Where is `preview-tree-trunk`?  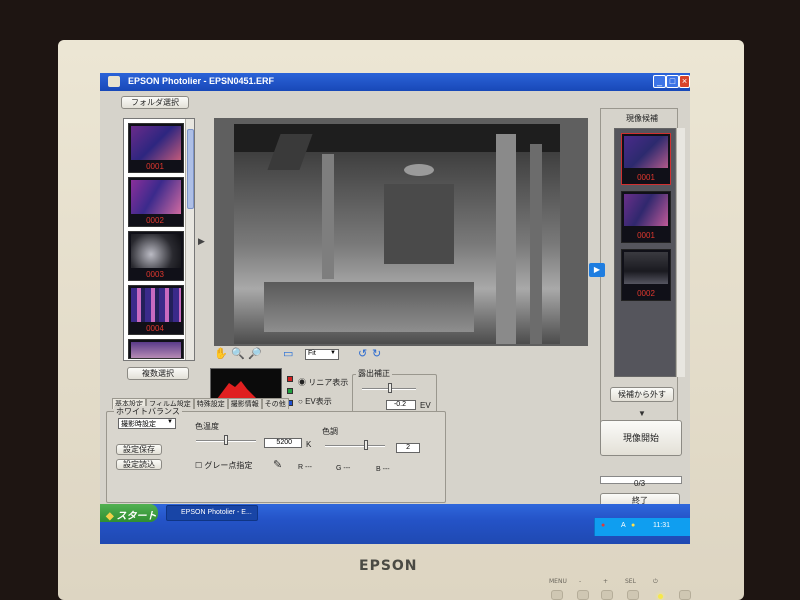
preview-tree-trunk is located at coordinates (506, 239).